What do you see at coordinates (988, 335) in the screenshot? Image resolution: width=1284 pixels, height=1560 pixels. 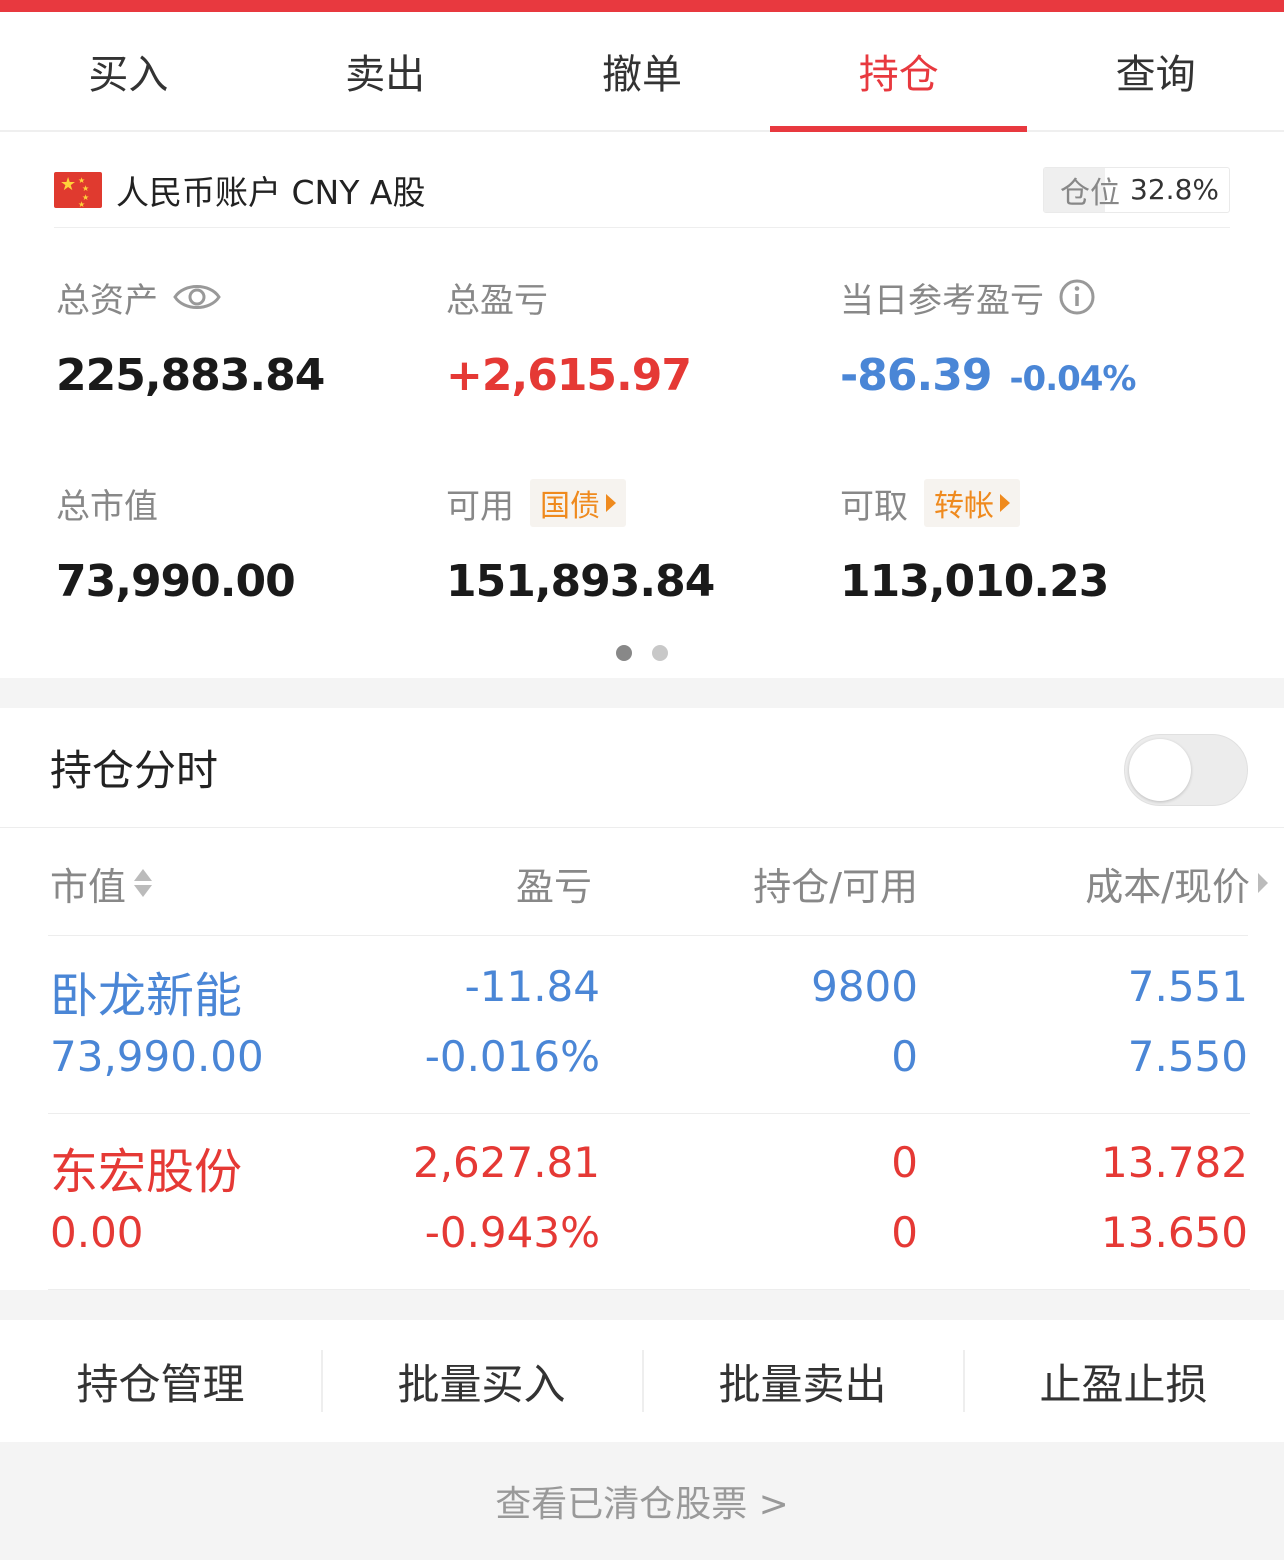 I see `daily-pl: 当日参考盈亏 -86.39 -0.04%` at bounding box center [988, 335].